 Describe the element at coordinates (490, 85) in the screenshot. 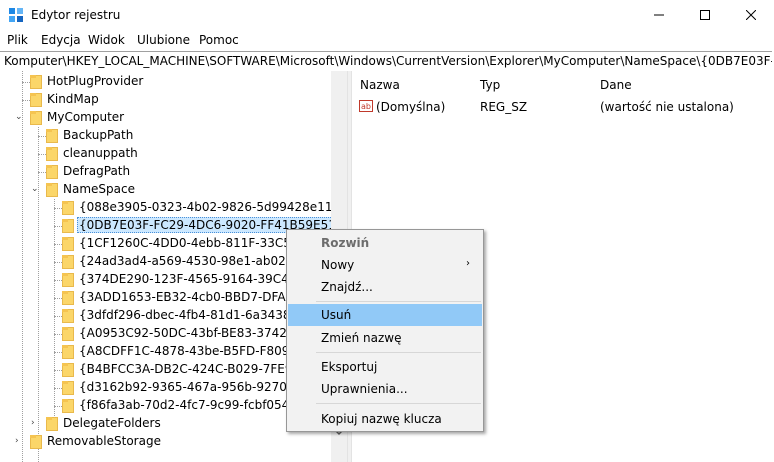

I see `column-header-type: Typ` at that location.